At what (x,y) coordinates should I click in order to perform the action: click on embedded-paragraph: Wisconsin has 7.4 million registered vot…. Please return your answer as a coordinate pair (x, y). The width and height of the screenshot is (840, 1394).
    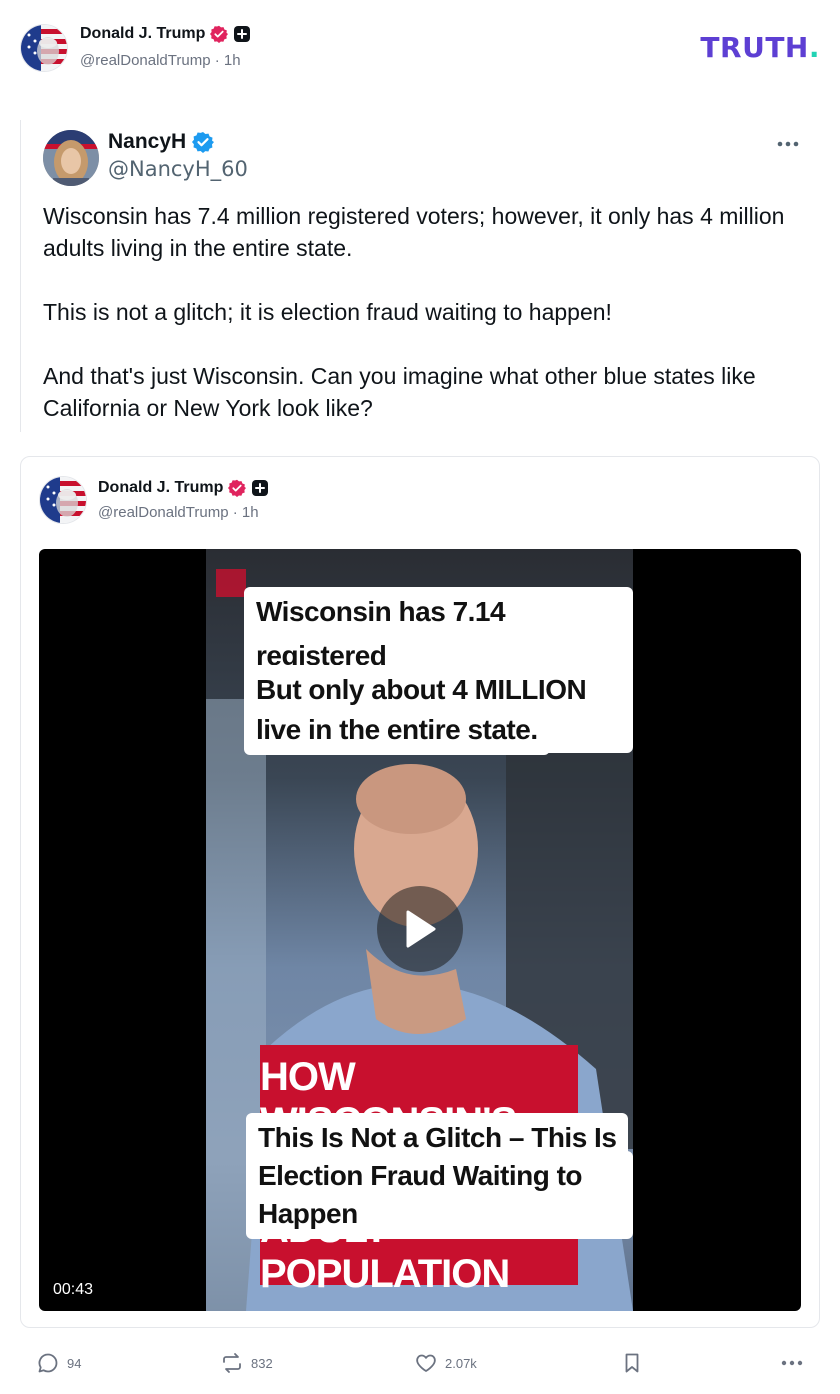
    Looking at the image, I should click on (414, 232).